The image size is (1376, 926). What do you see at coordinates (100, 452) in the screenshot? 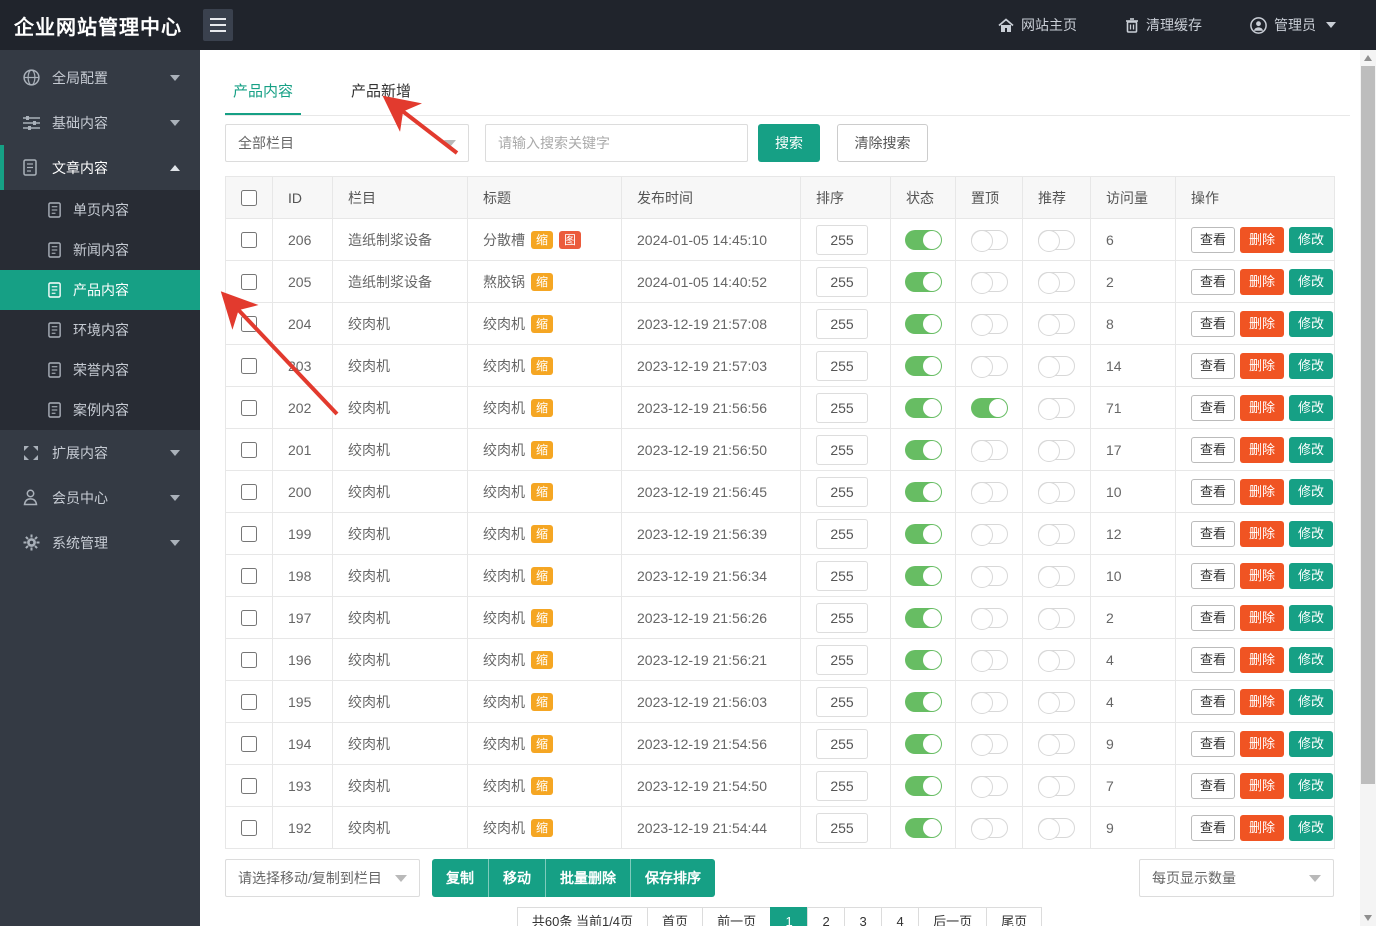
I see `sidebar-item-extend-content: 扩展内容` at bounding box center [100, 452].